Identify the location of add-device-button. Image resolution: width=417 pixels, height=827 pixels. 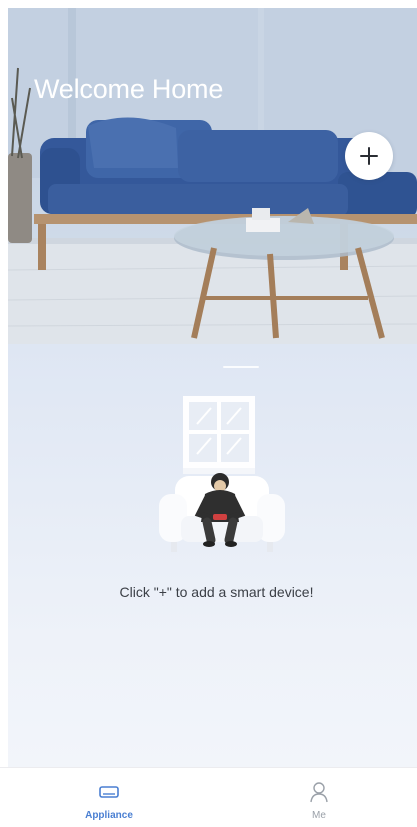
(369, 156).